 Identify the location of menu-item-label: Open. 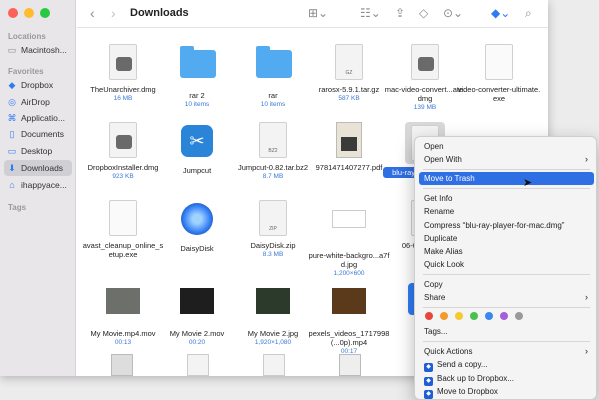
(434, 146).